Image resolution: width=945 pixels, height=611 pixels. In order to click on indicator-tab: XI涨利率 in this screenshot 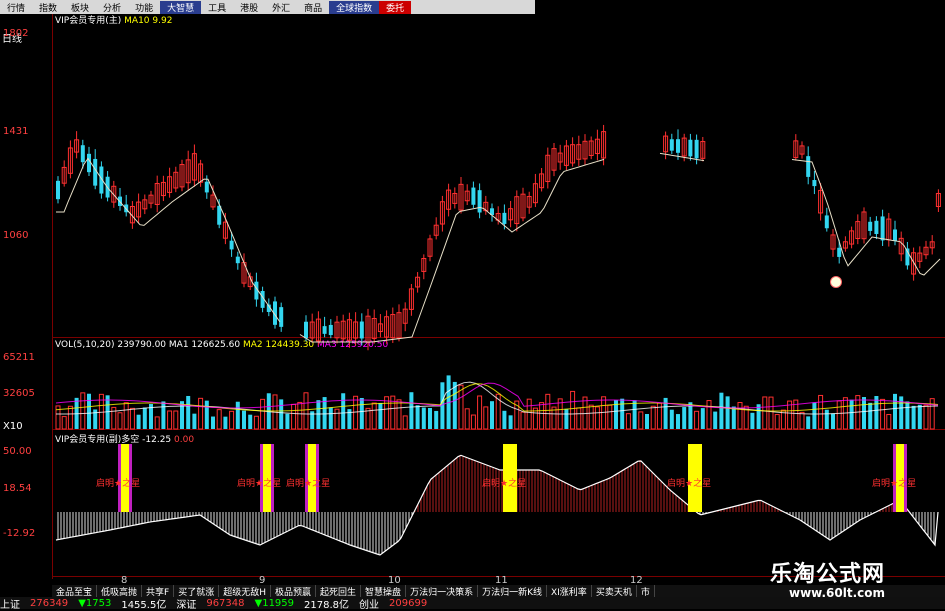, I will do `click(569, 591)`.